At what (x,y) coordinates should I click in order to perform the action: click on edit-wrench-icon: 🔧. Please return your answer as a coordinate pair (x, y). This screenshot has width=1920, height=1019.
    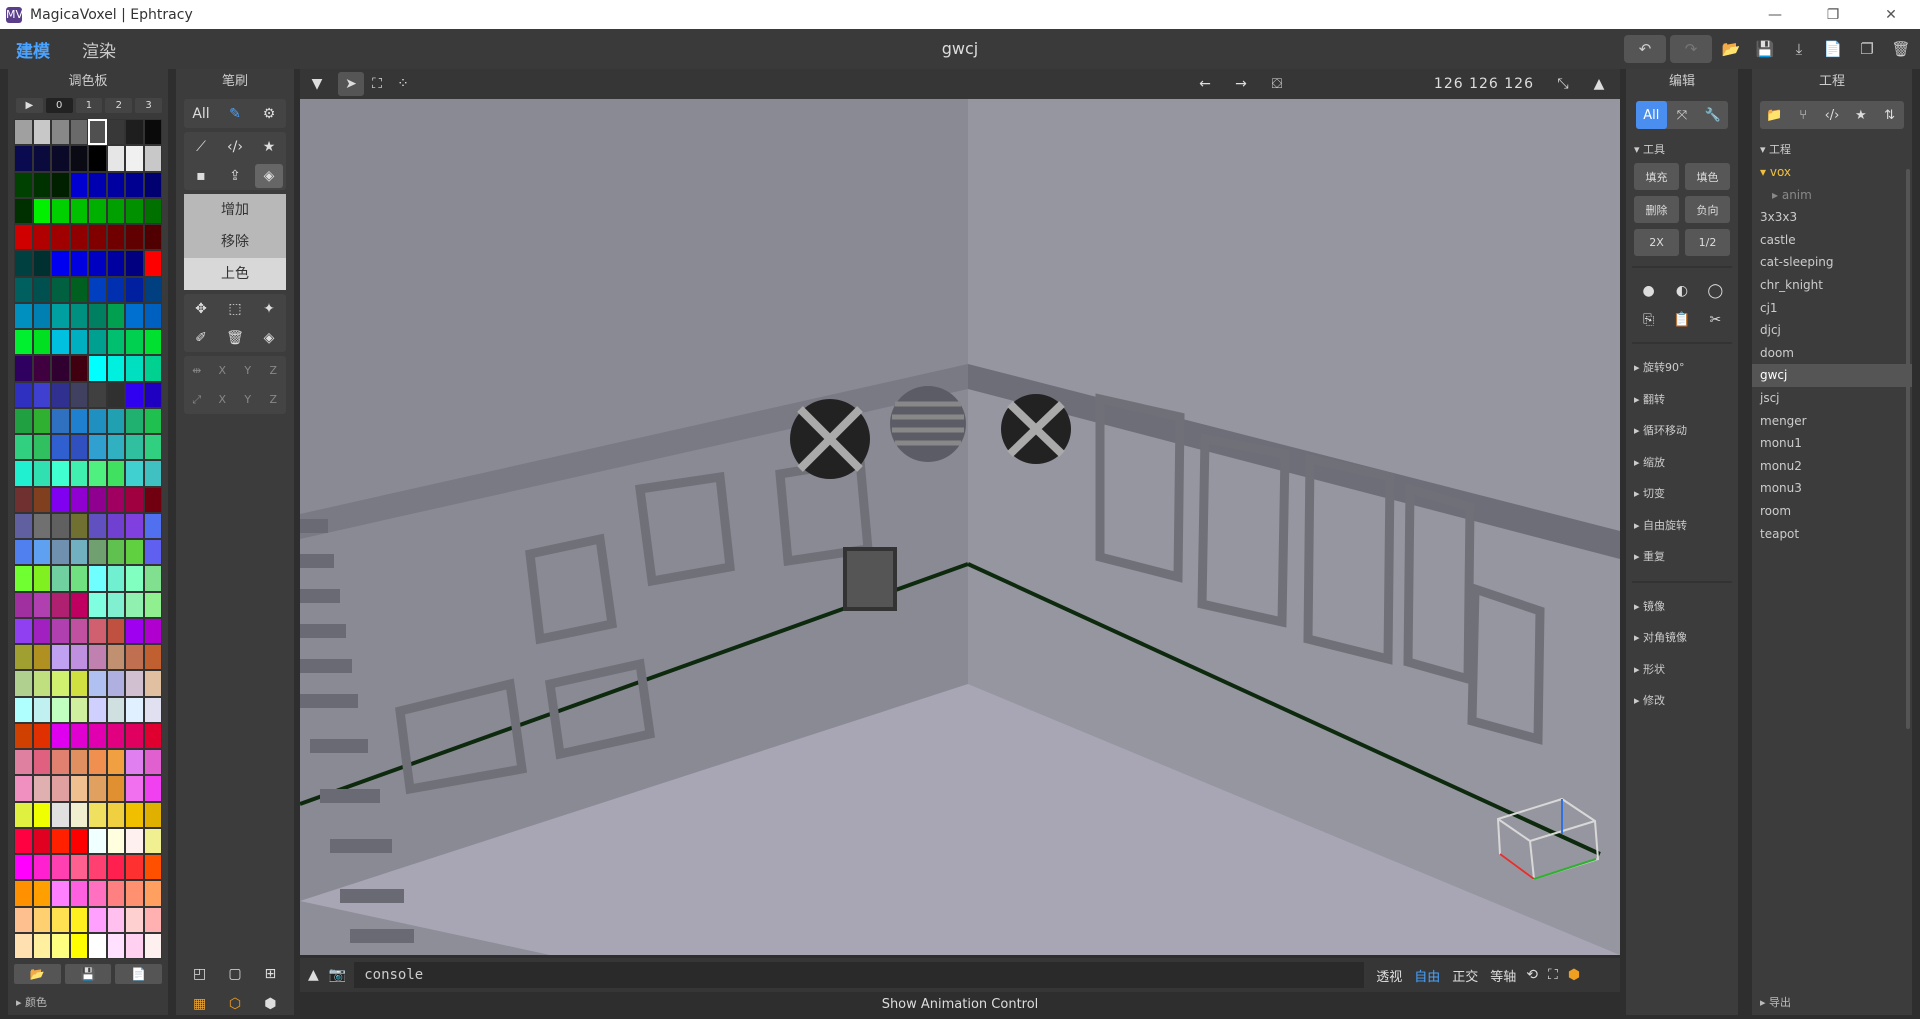
    Looking at the image, I should click on (1712, 115).